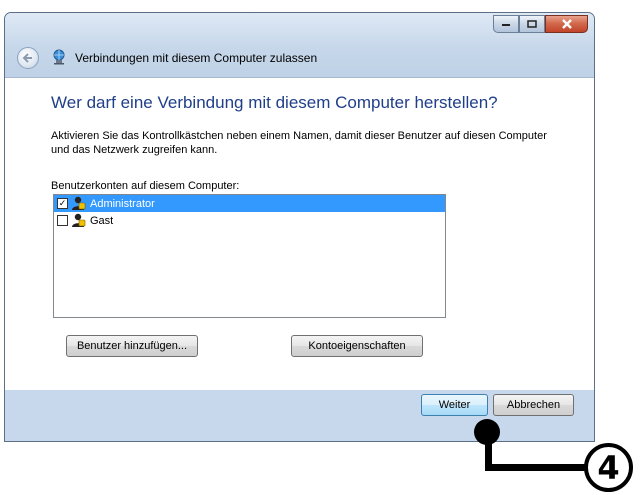 The image size is (641, 495). I want to click on back-arrow-icon, so click(27, 58).